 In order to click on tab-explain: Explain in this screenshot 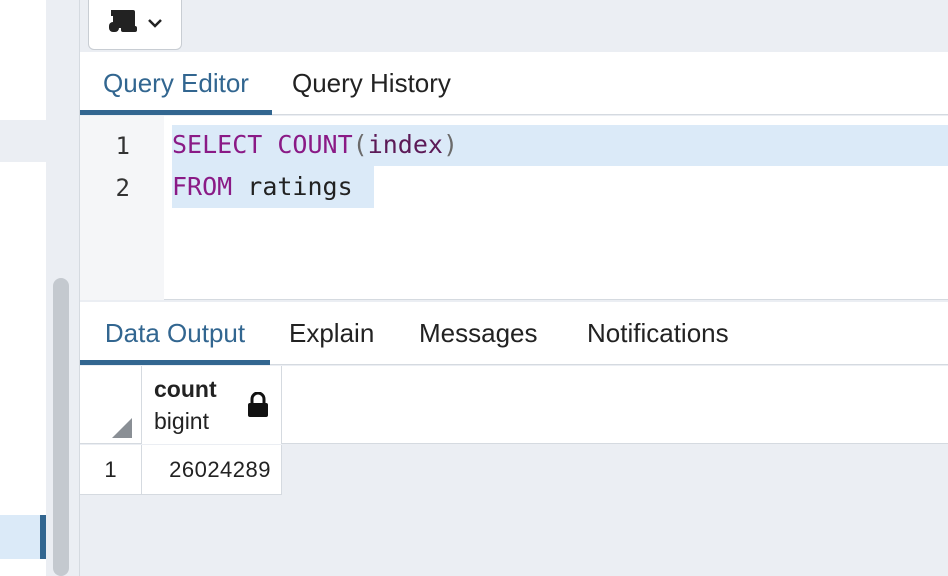, I will do `click(331, 333)`.